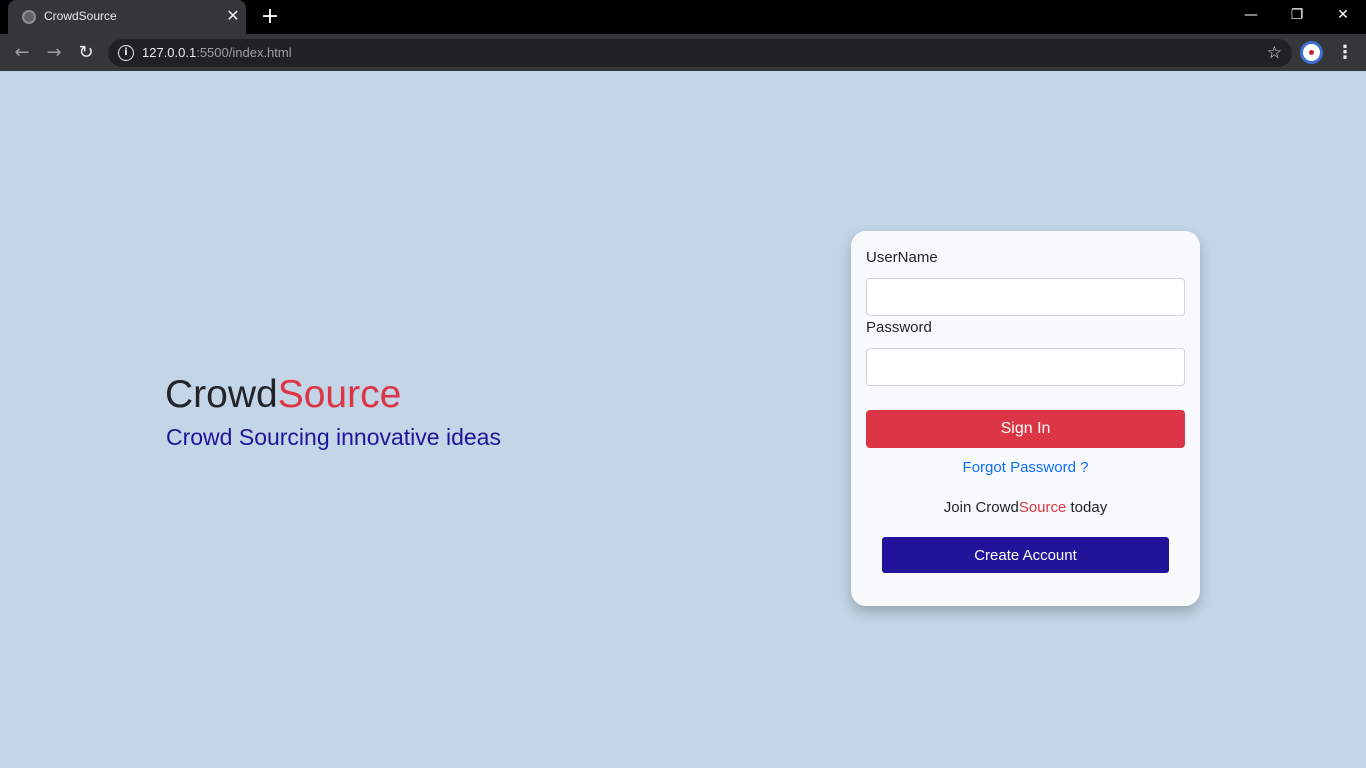 The height and width of the screenshot is (768, 1366). I want to click on profile-avatar-icon, so click(1311, 52).